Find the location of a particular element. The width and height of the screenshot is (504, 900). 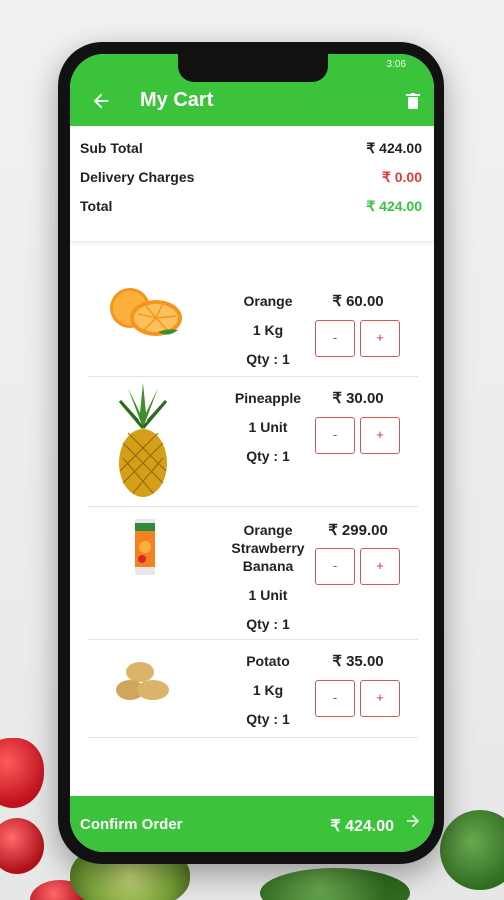

page-title: My Cart is located at coordinates (177, 100).